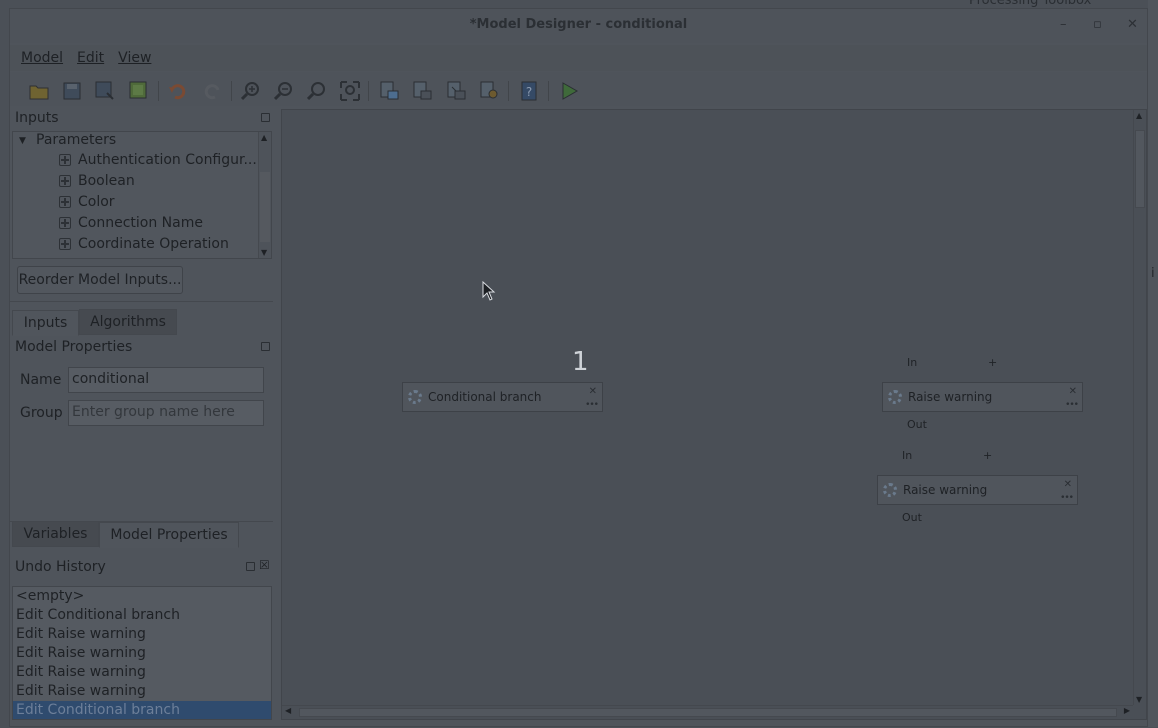 This screenshot has height=728, width=1158. What do you see at coordinates (264, 565) in the screenshot?
I see `close-panel-icon: ☒` at bounding box center [264, 565].